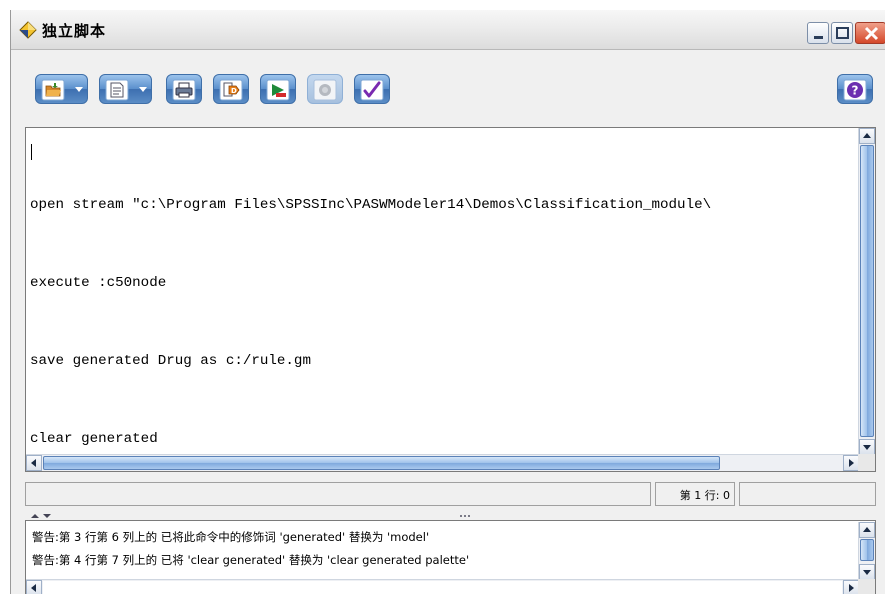 The width and height of the screenshot is (885, 594). What do you see at coordinates (381, 463) in the screenshot?
I see `horizontal-scroll-thumb` at bounding box center [381, 463].